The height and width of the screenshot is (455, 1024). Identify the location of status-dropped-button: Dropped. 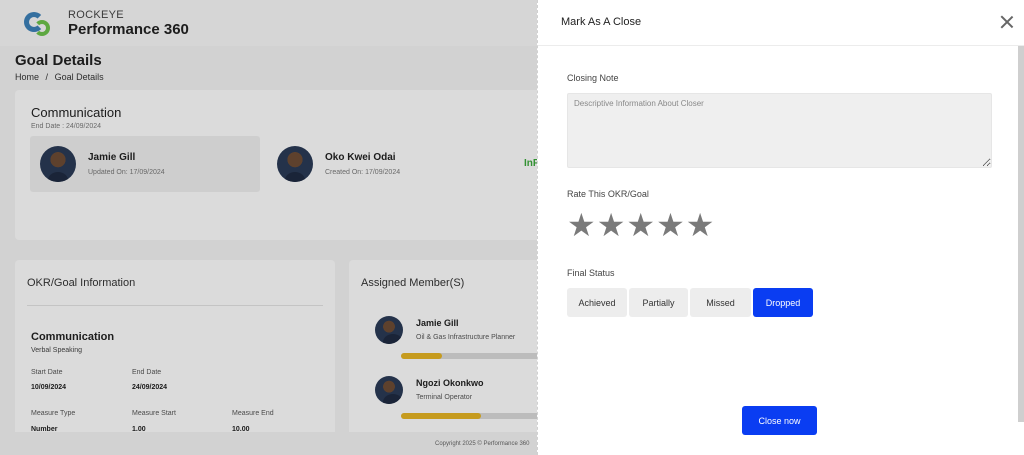
(783, 302).